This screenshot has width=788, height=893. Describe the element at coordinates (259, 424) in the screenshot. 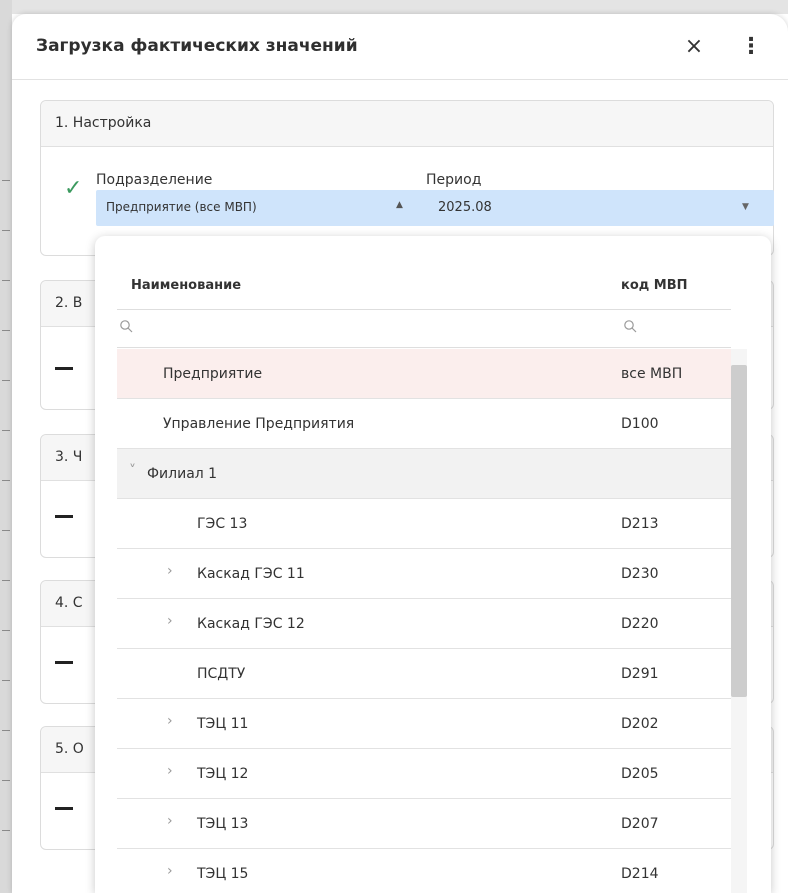

I see `list-item-name: Управление Предприятия` at that location.